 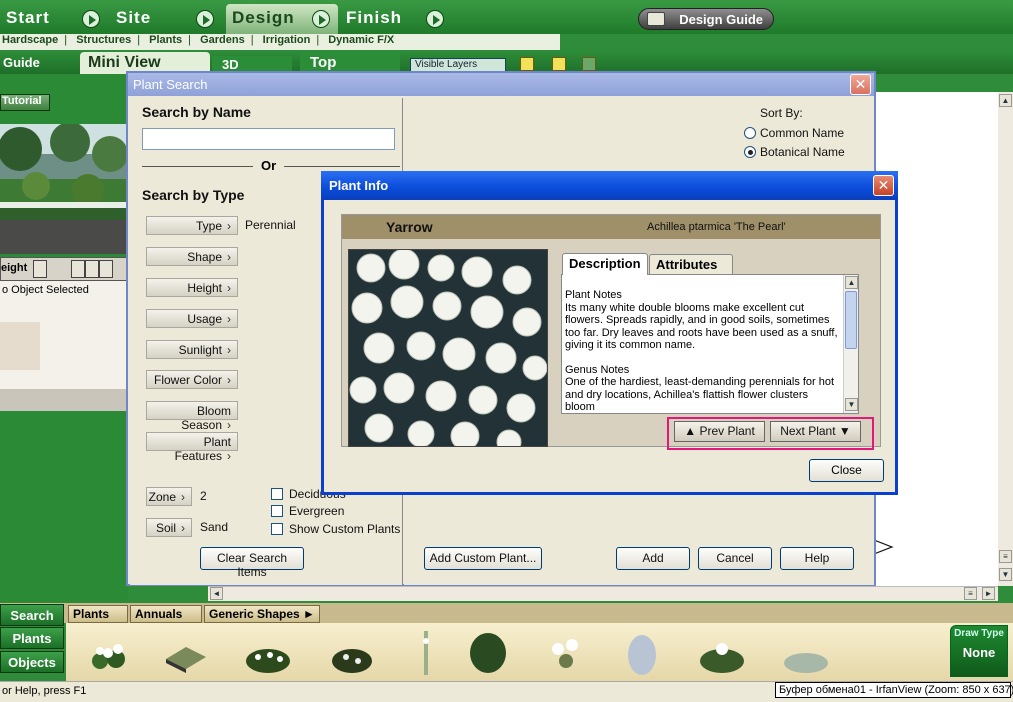 What do you see at coordinates (166, 19) in the screenshot?
I see `tab-site: Site` at bounding box center [166, 19].